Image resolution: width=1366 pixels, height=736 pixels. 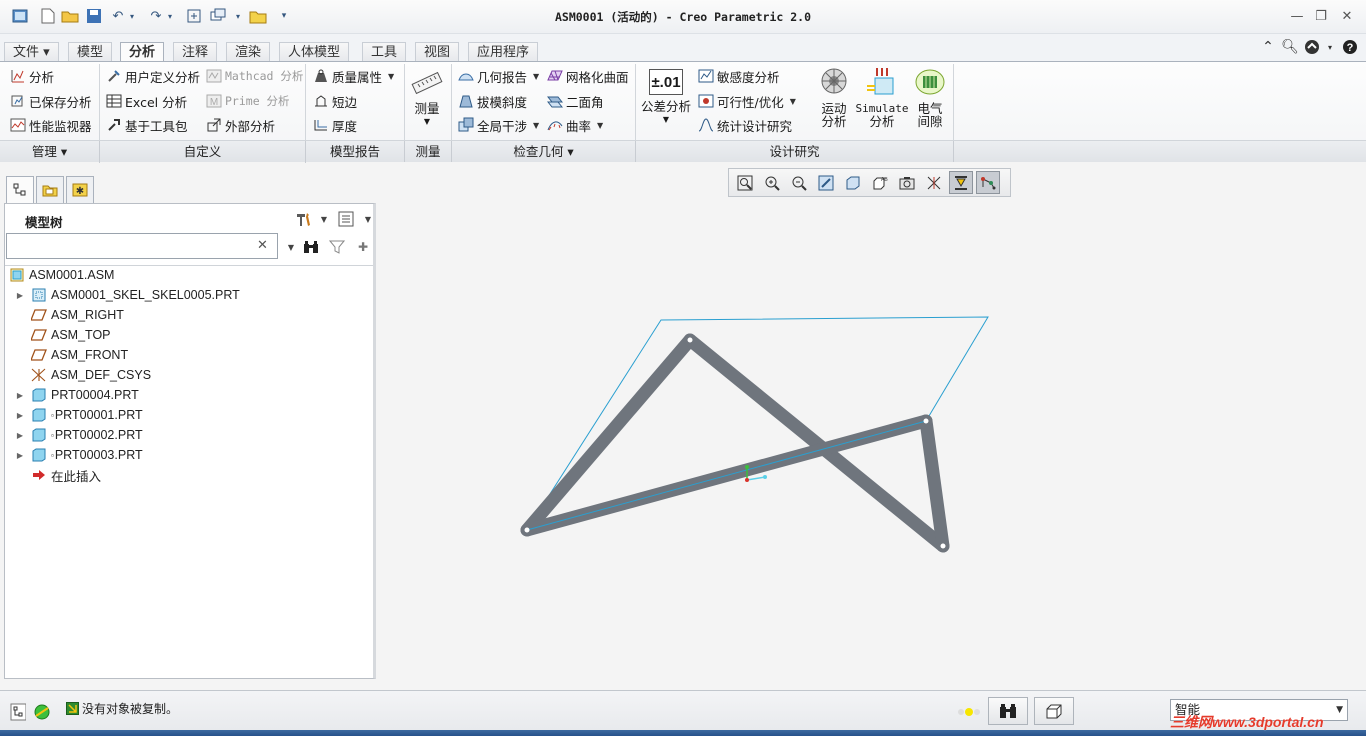 What do you see at coordinates (907, 182) in the screenshot?
I see `view-manager-icon` at bounding box center [907, 182].